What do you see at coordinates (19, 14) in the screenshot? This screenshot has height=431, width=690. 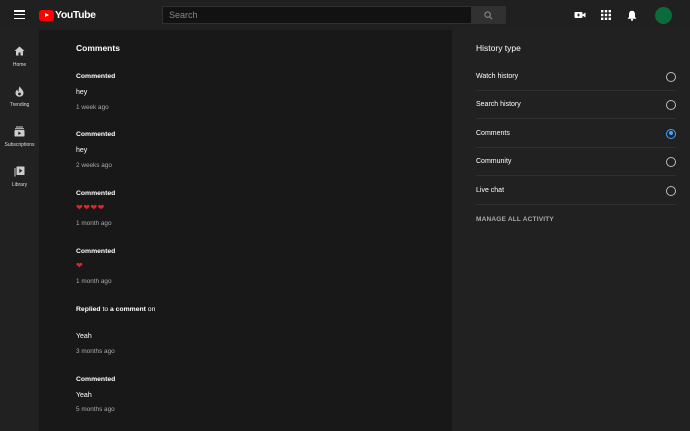 I see `menu-icon` at bounding box center [19, 14].